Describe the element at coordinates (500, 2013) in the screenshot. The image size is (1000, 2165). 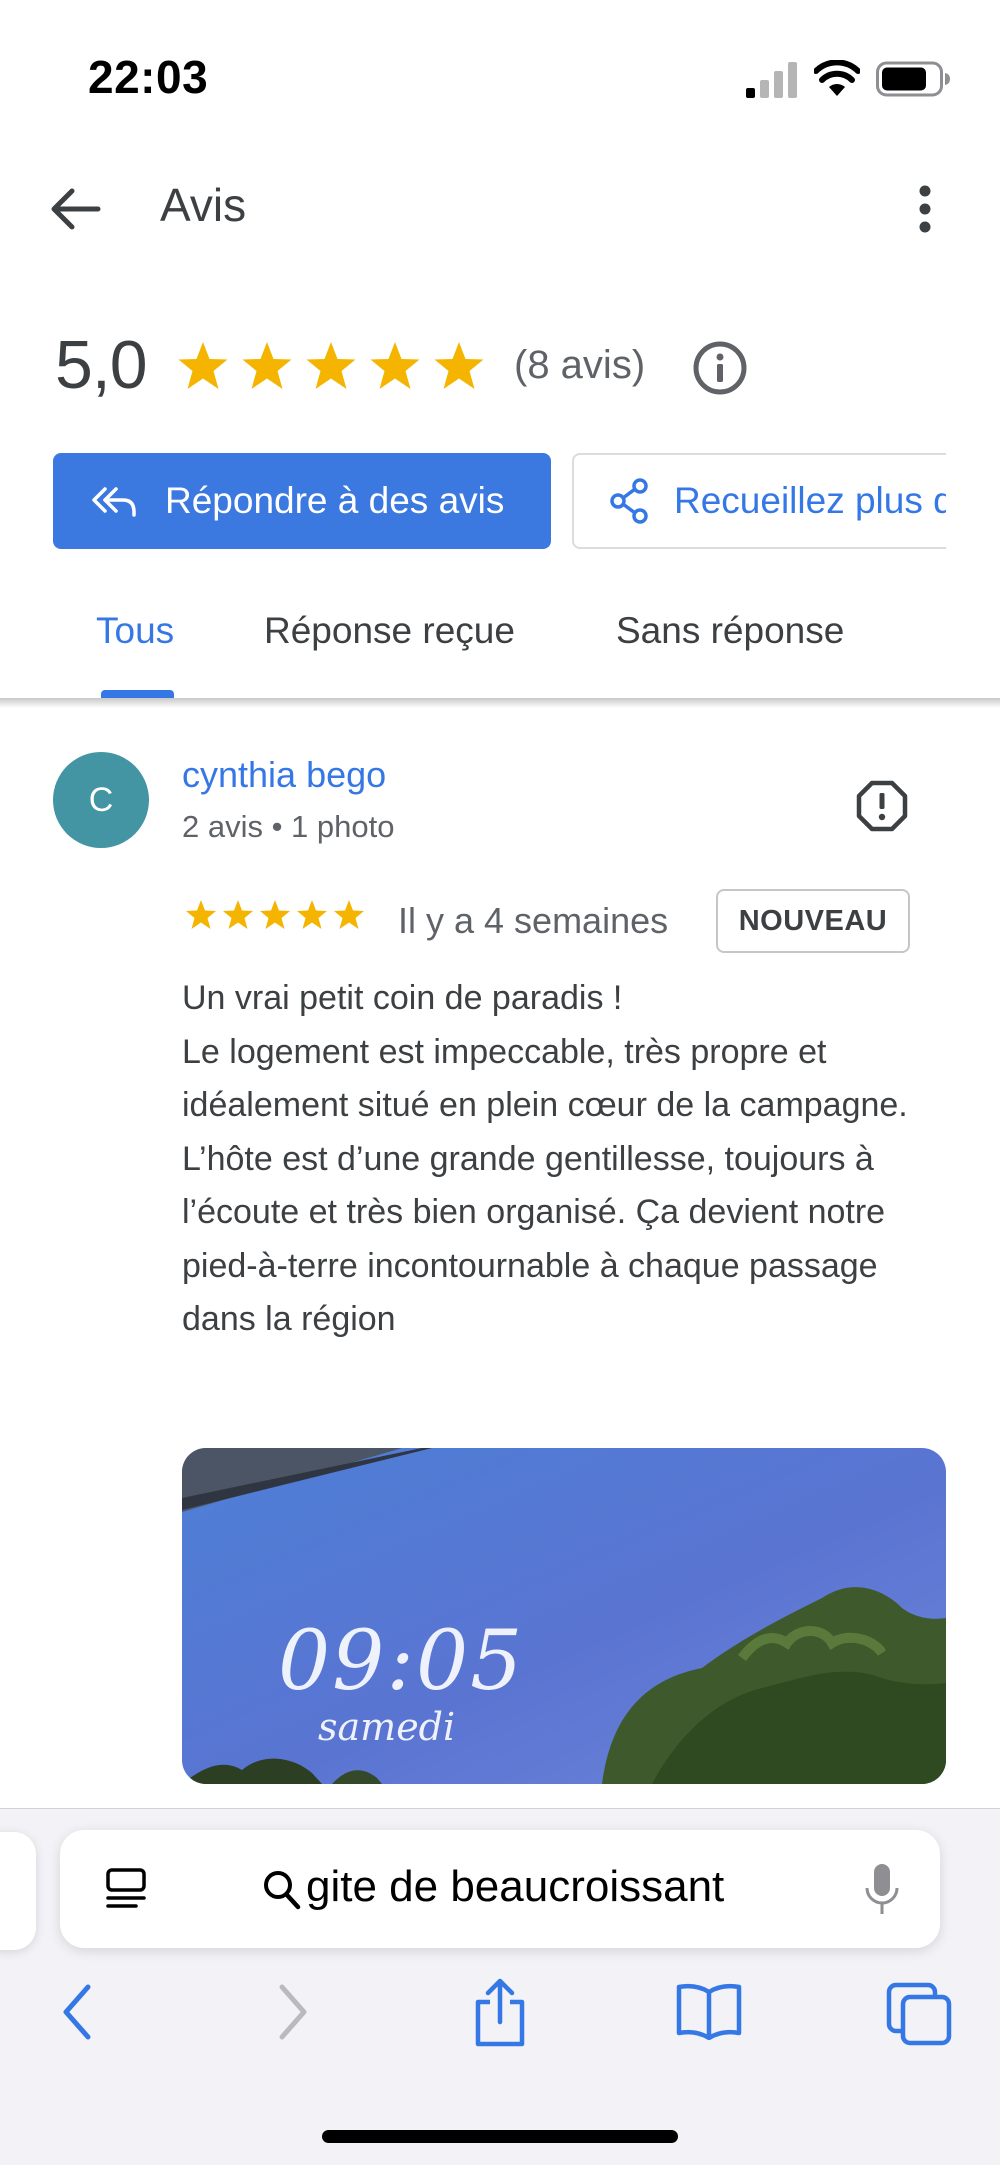
I see `browser-share-icon` at that location.